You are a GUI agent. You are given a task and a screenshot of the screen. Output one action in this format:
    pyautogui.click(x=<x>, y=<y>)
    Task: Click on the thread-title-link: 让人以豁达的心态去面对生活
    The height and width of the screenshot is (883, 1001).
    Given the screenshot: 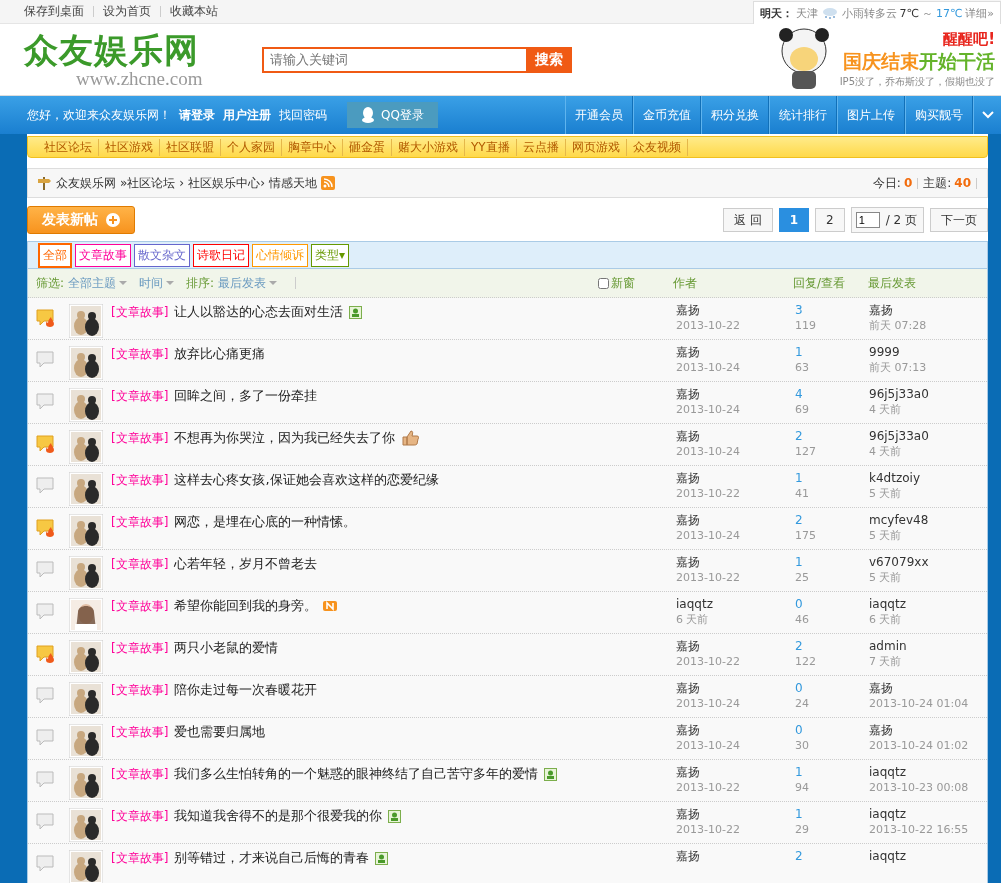 What is the action you would take?
    pyautogui.click(x=259, y=312)
    